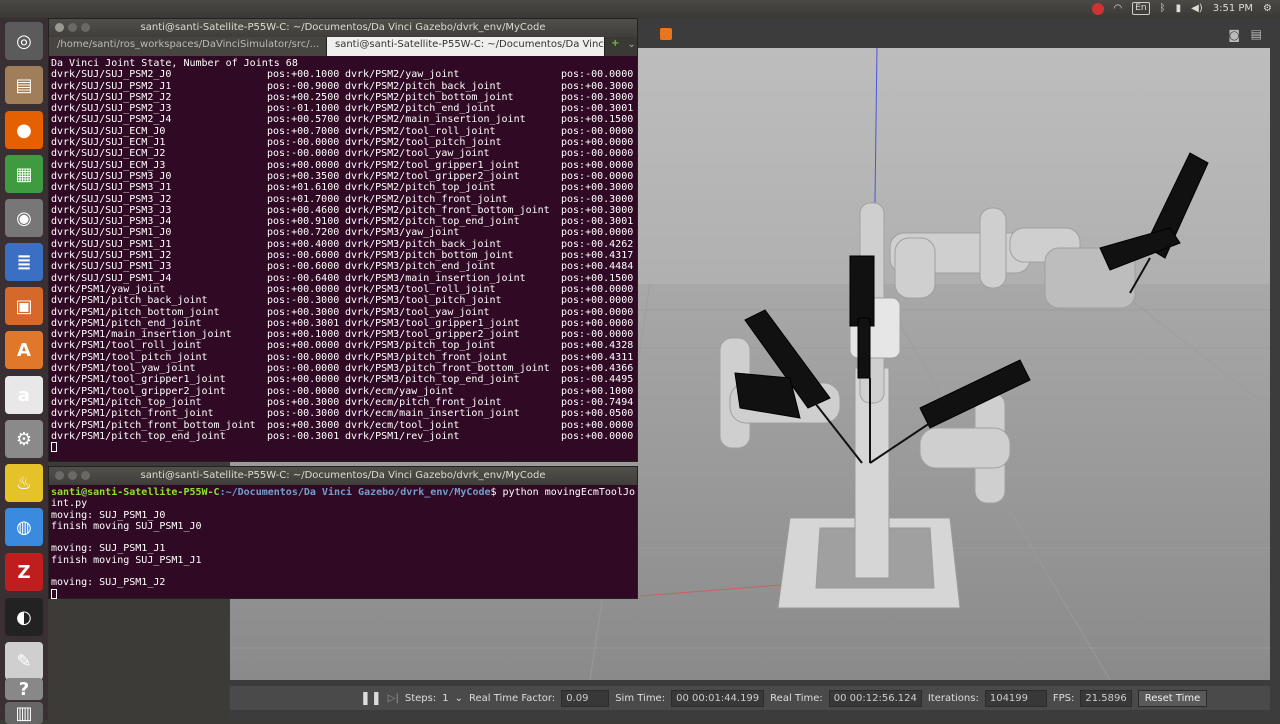 The height and width of the screenshot is (724, 1280). What do you see at coordinates (24, 174) in the screenshot?
I see `spreadsheet-icon: ▦` at bounding box center [24, 174].